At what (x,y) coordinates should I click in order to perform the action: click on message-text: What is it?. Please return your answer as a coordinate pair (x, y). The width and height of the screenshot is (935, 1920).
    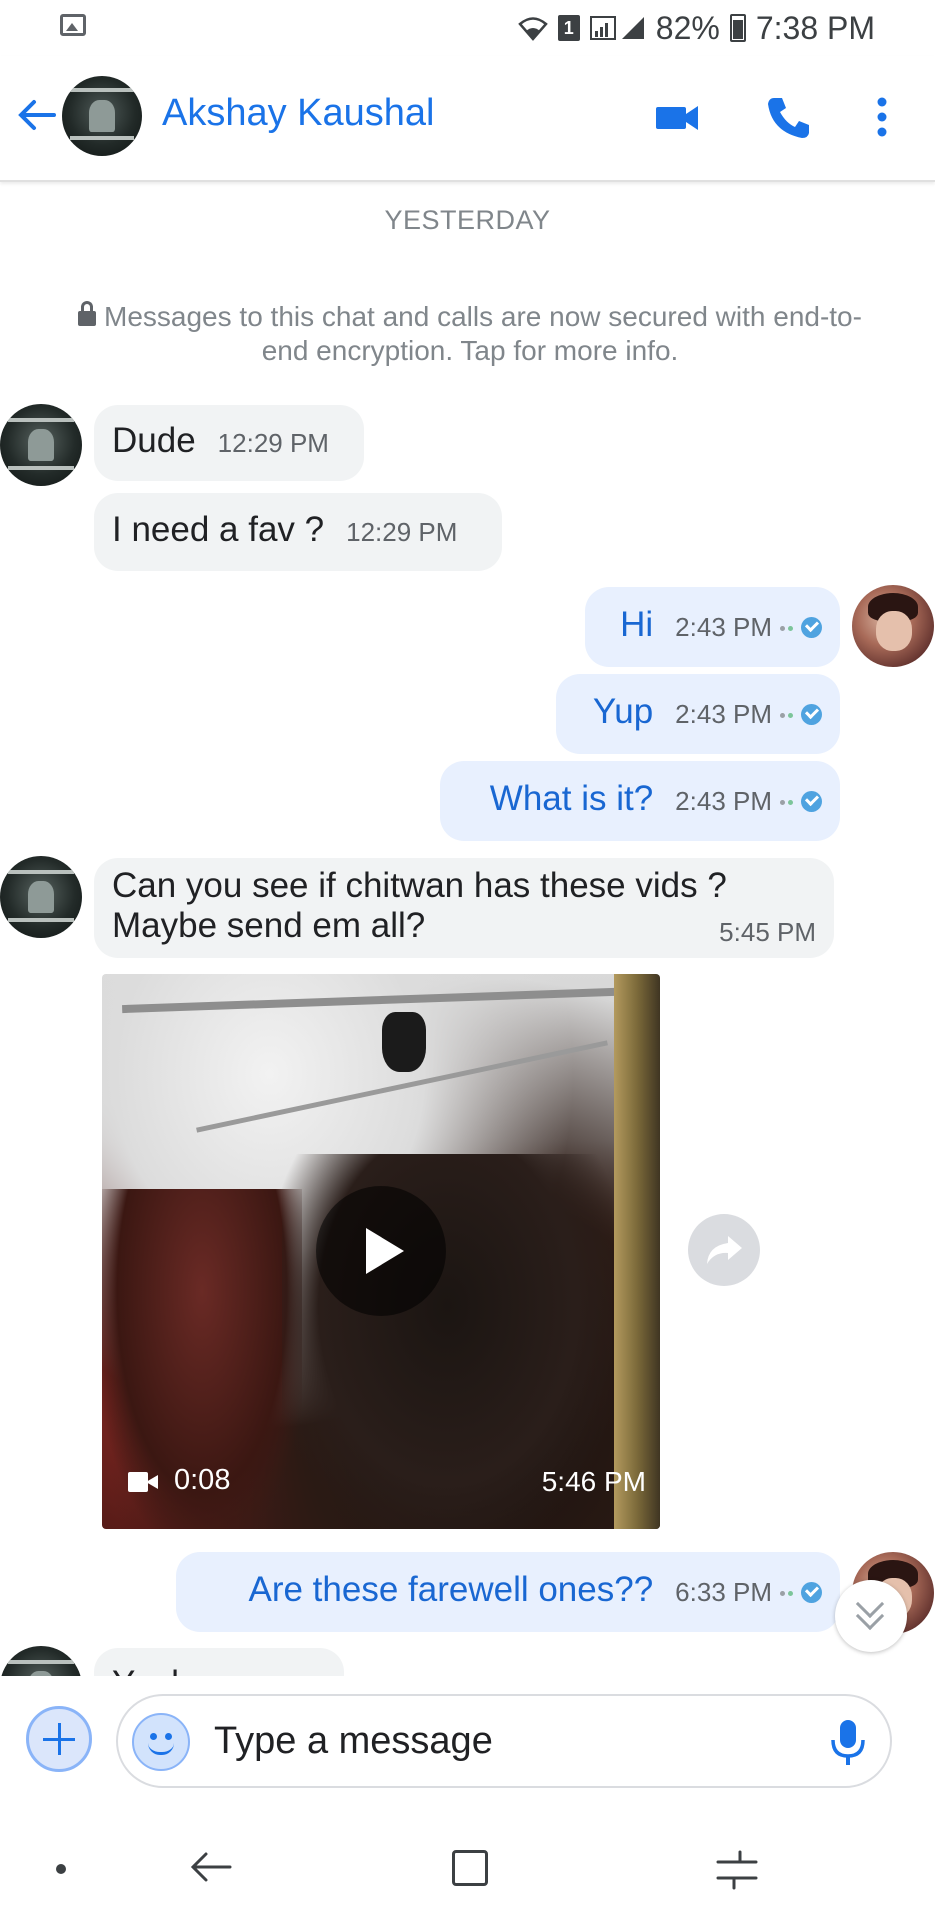
    Looking at the image, I should click on (571, 798).